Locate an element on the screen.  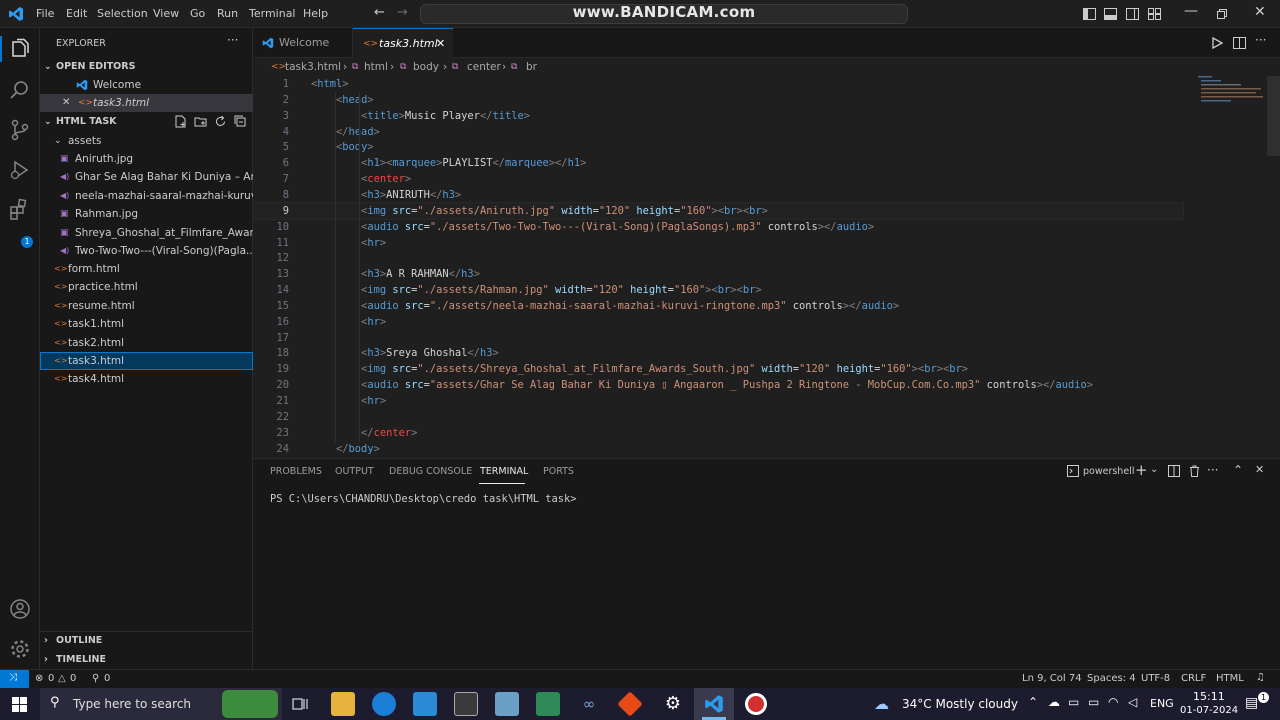
menu-edit: Edit is located at coordinates (76, 13).